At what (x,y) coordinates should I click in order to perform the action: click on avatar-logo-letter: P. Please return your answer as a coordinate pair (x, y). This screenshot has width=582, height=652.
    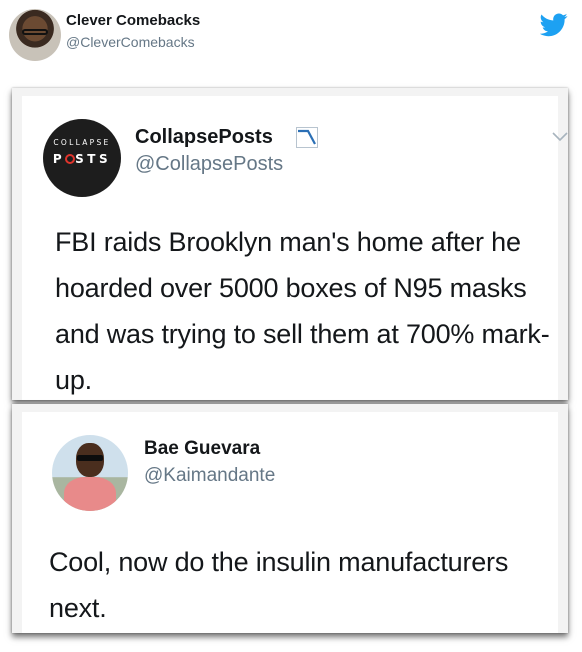
    Looking at the image, I should click on (59, 159).